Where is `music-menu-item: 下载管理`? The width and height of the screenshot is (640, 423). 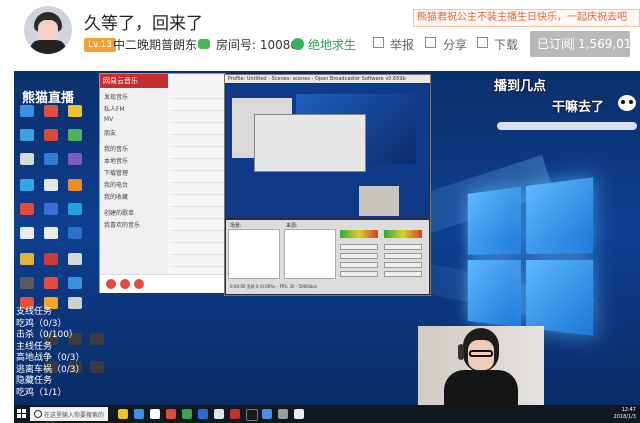 music-menu-item: 下载管理 is located at coordinates (116, 172).